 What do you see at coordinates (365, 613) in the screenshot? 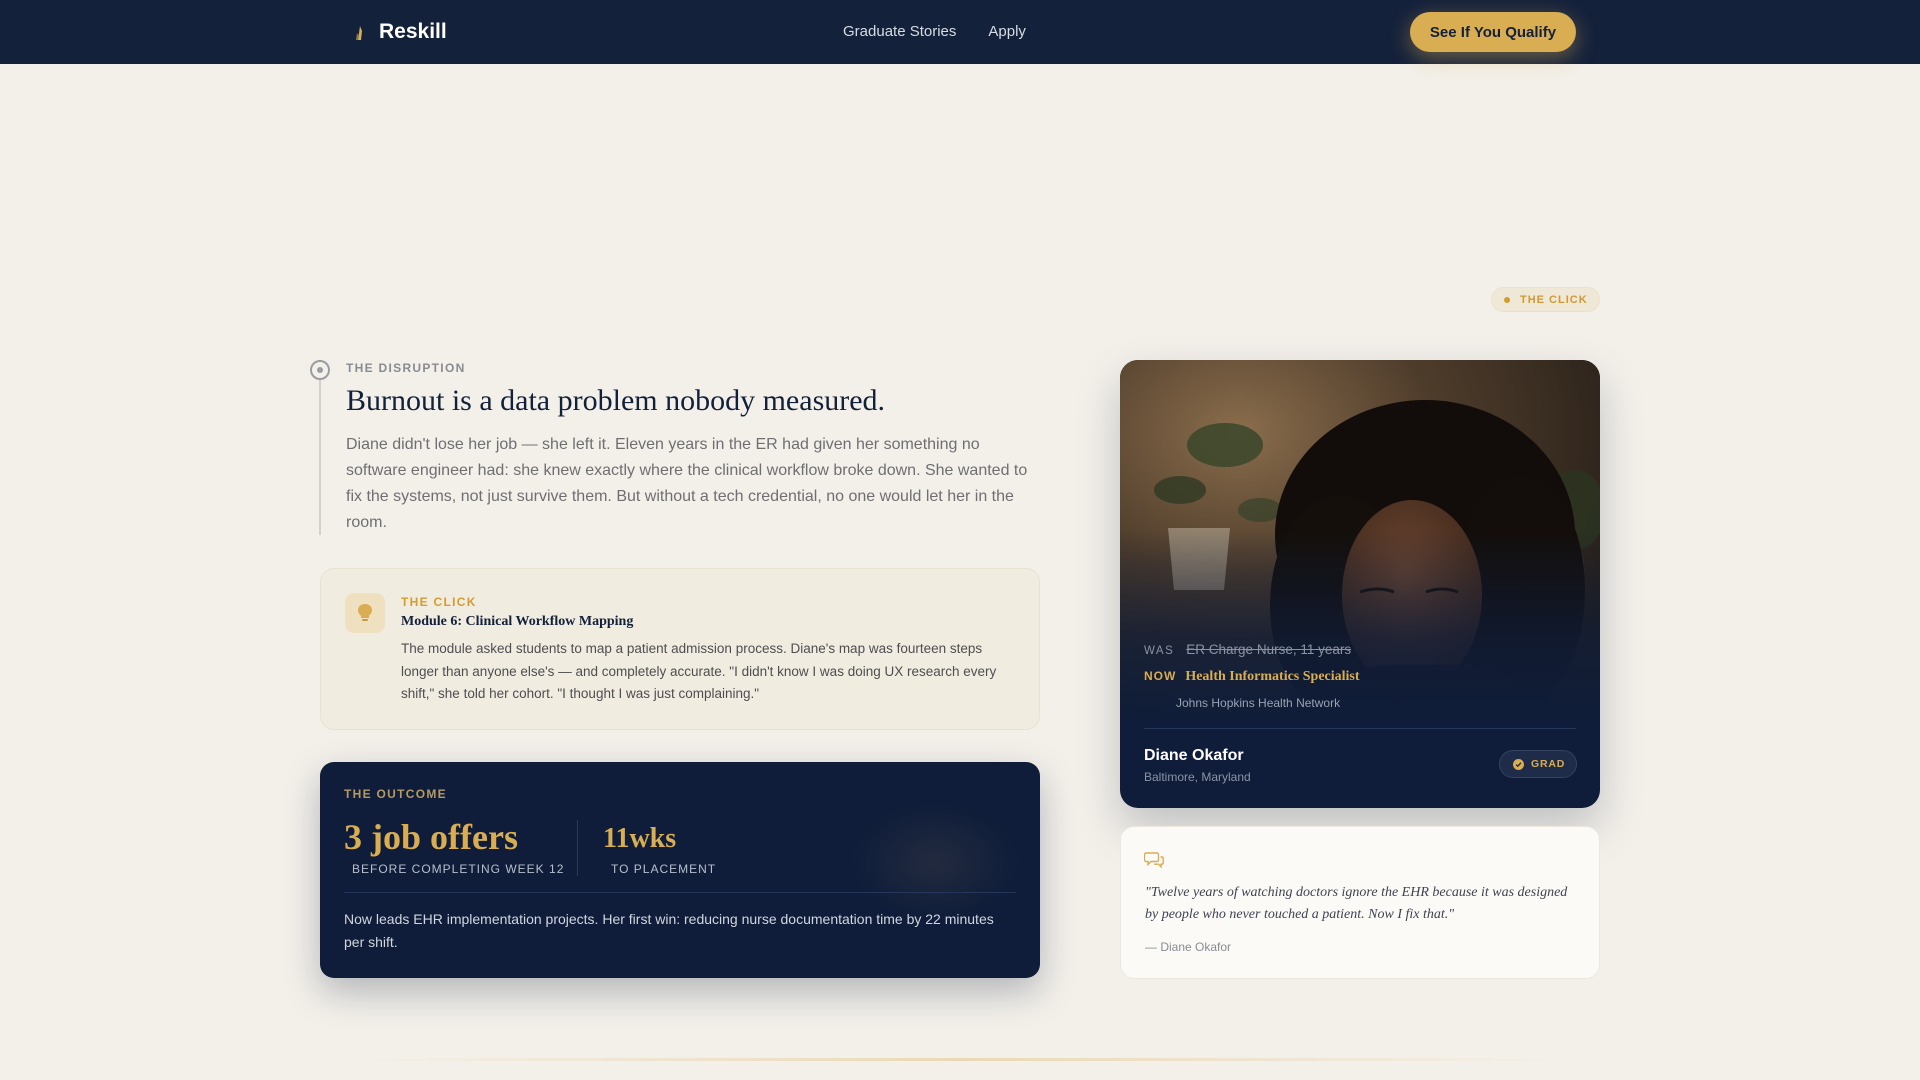
I see `lightbulb-icon` at bounding box center [365, 613].